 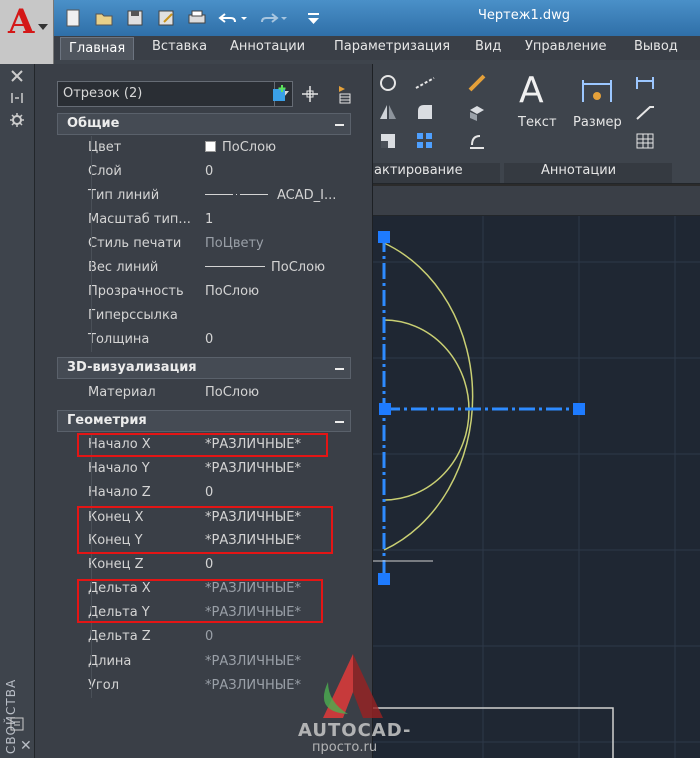 I want to click on tab-output: Вывод, so click(x=656, y=46).